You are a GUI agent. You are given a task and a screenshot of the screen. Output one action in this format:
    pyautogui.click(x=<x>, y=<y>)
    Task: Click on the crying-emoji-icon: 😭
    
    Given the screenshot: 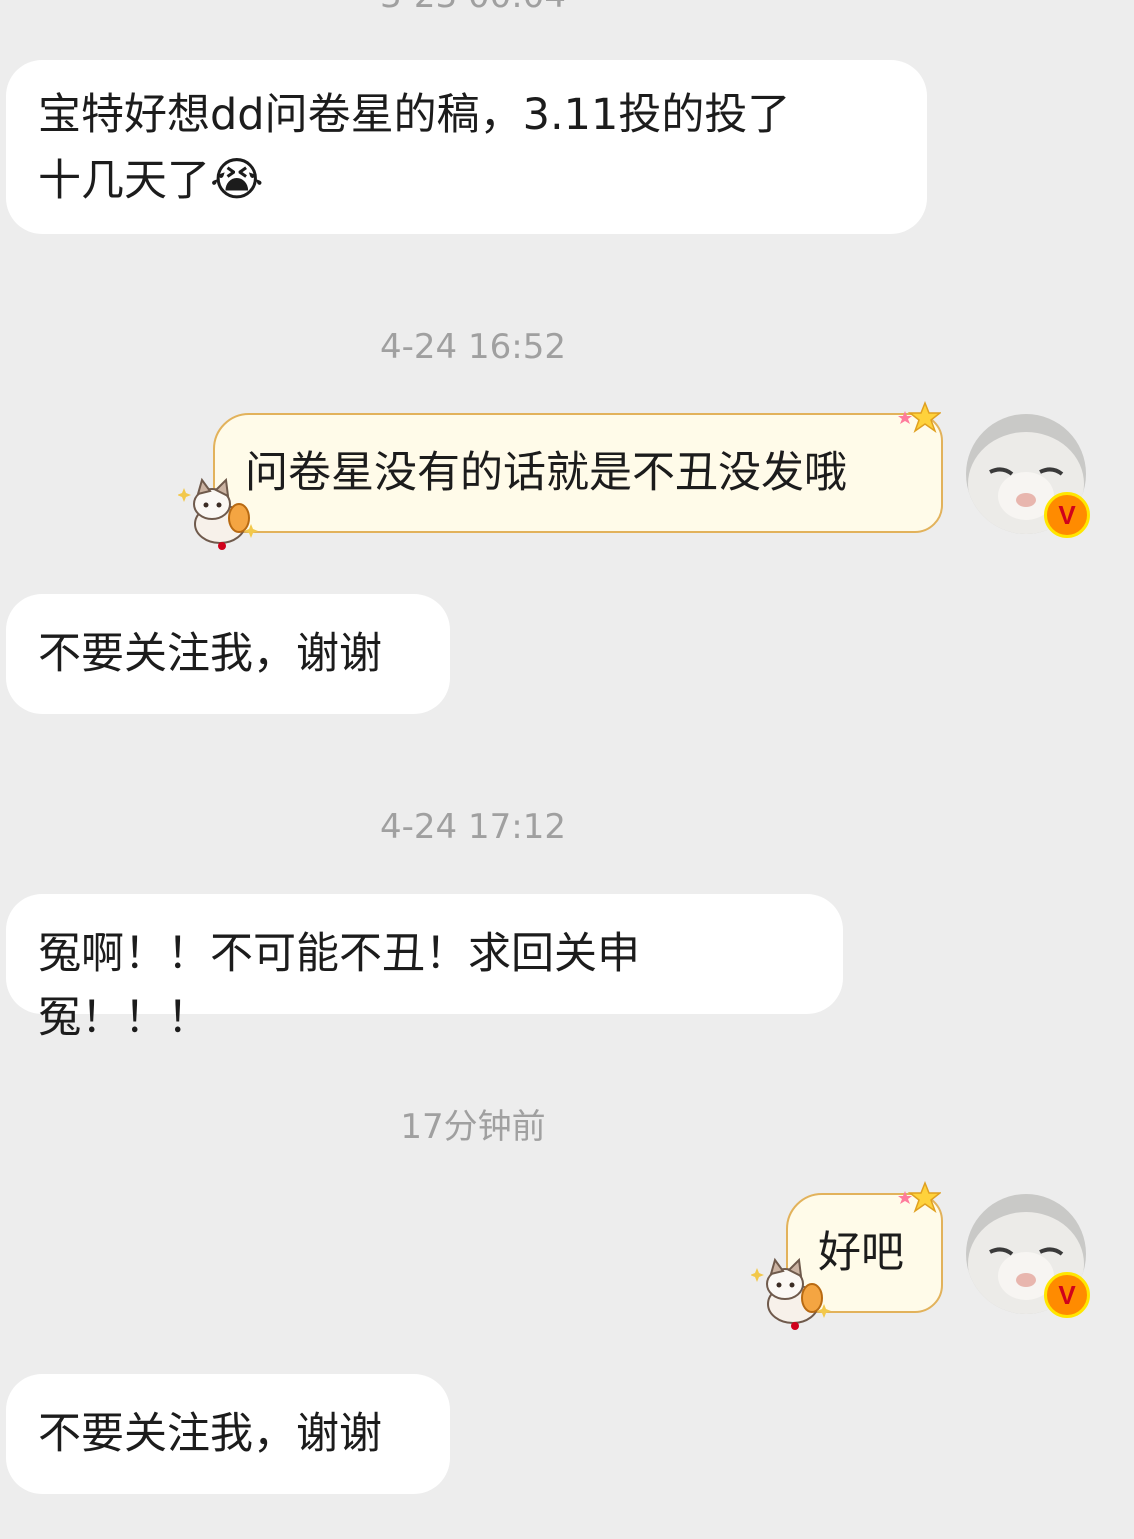 What is the action you would take?
    pyautogui.click(x=237, y=179)
    